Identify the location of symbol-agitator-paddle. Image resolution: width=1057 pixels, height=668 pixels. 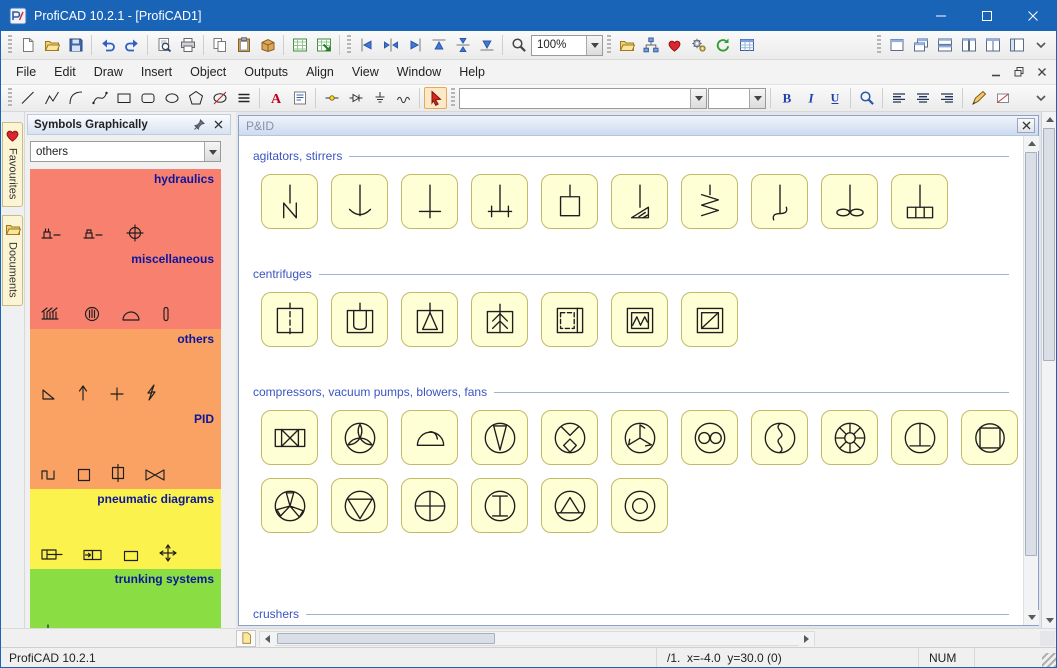
(429, 201).